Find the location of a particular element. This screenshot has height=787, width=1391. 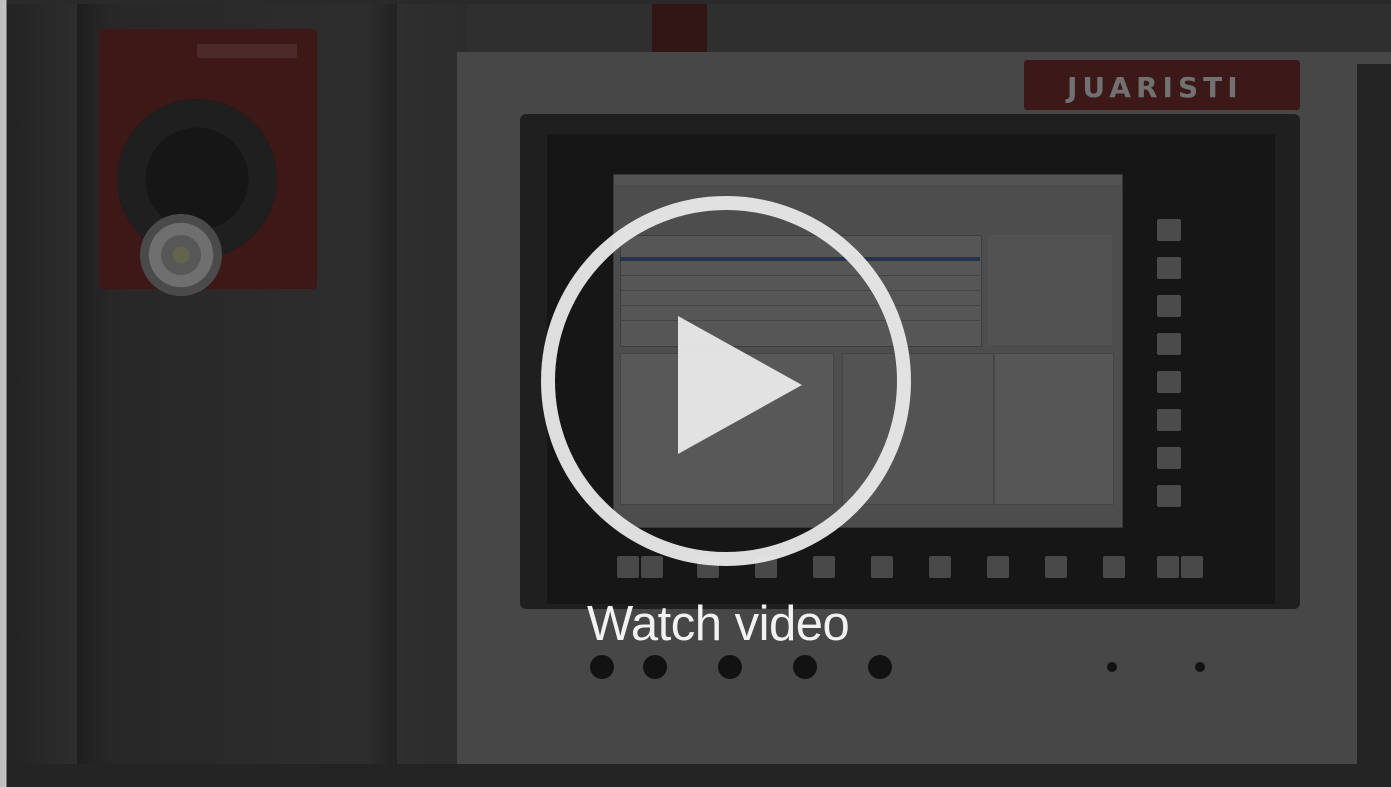

watch-video-label: Watch video is located at coordinates (718, 624).